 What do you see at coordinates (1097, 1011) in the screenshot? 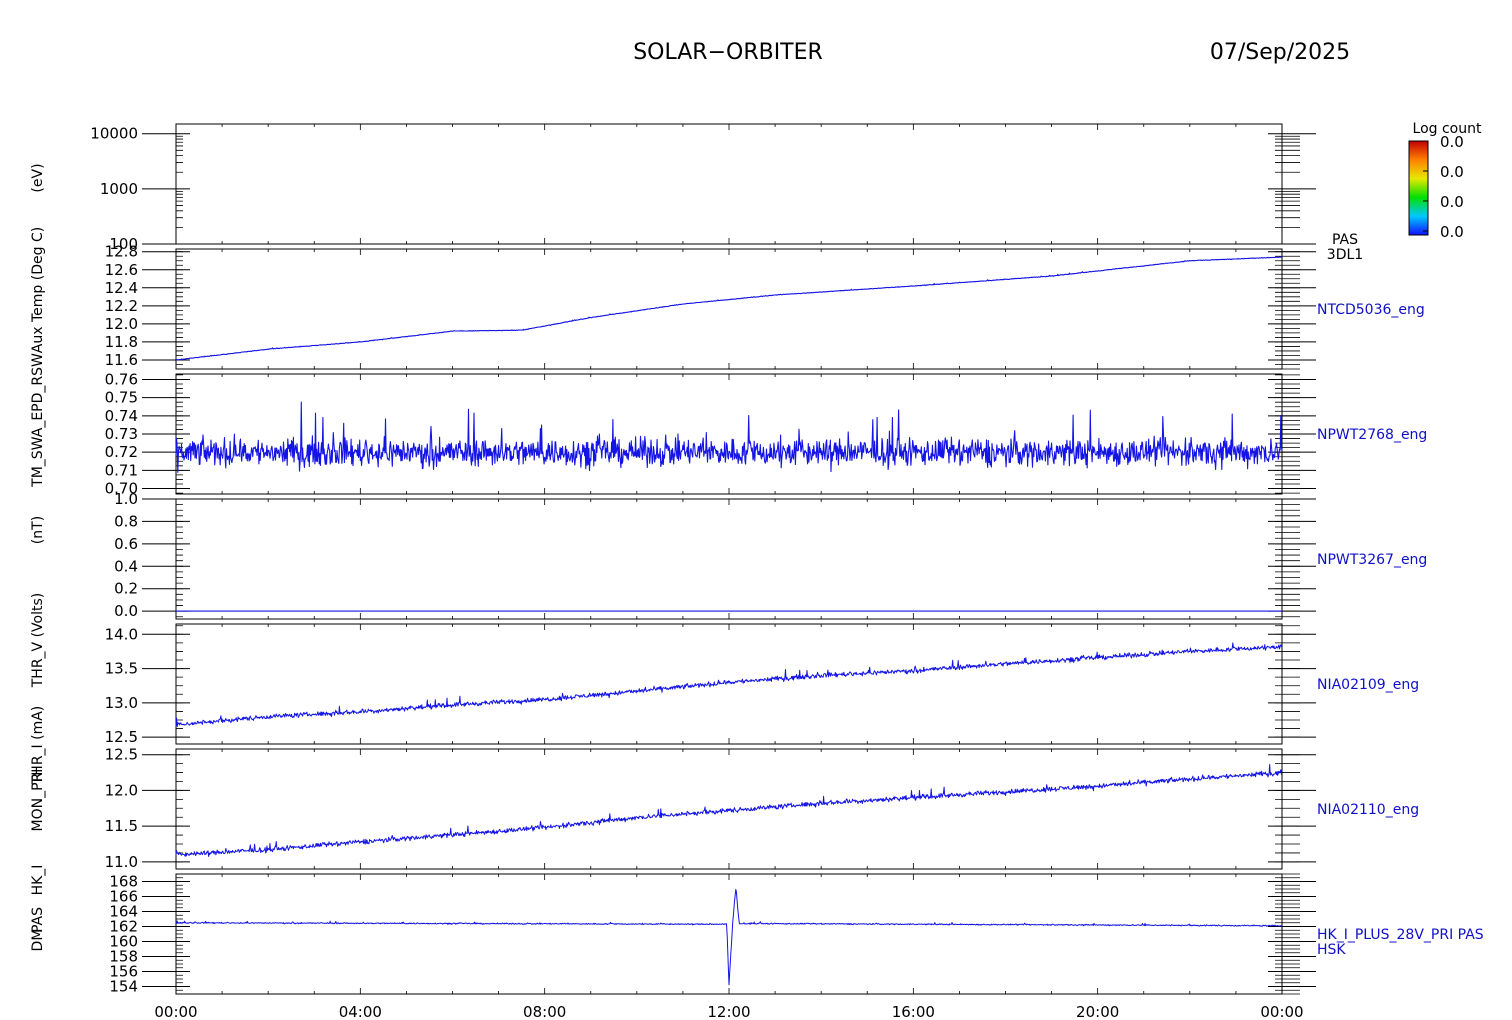
I see `x-tick-label: 20:00` at bounding box center [1097, 1011].